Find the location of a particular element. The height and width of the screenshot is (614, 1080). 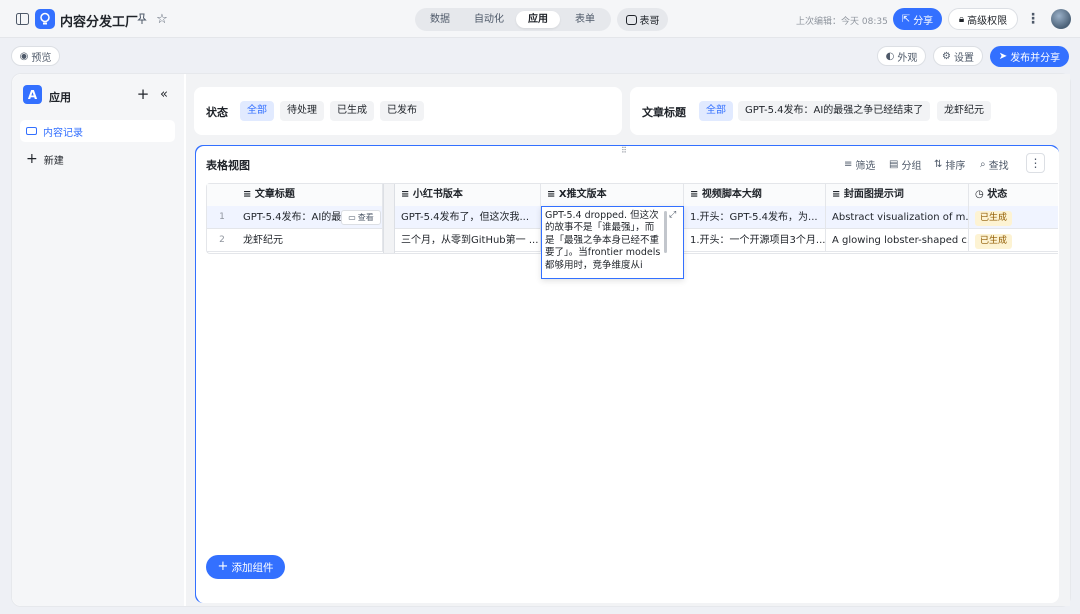

drag-handle-icon: ⠿ is located at coordinates (624, 150).